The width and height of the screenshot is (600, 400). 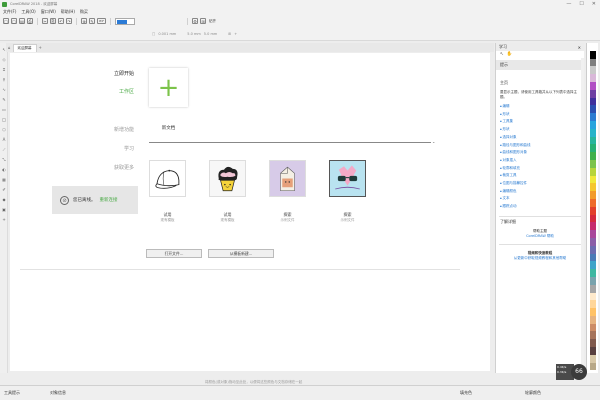 What do you see at coordinates (229, 34) in the screenshot?
I see `grid-icon: ⊞` at bounding box center [229, 34].